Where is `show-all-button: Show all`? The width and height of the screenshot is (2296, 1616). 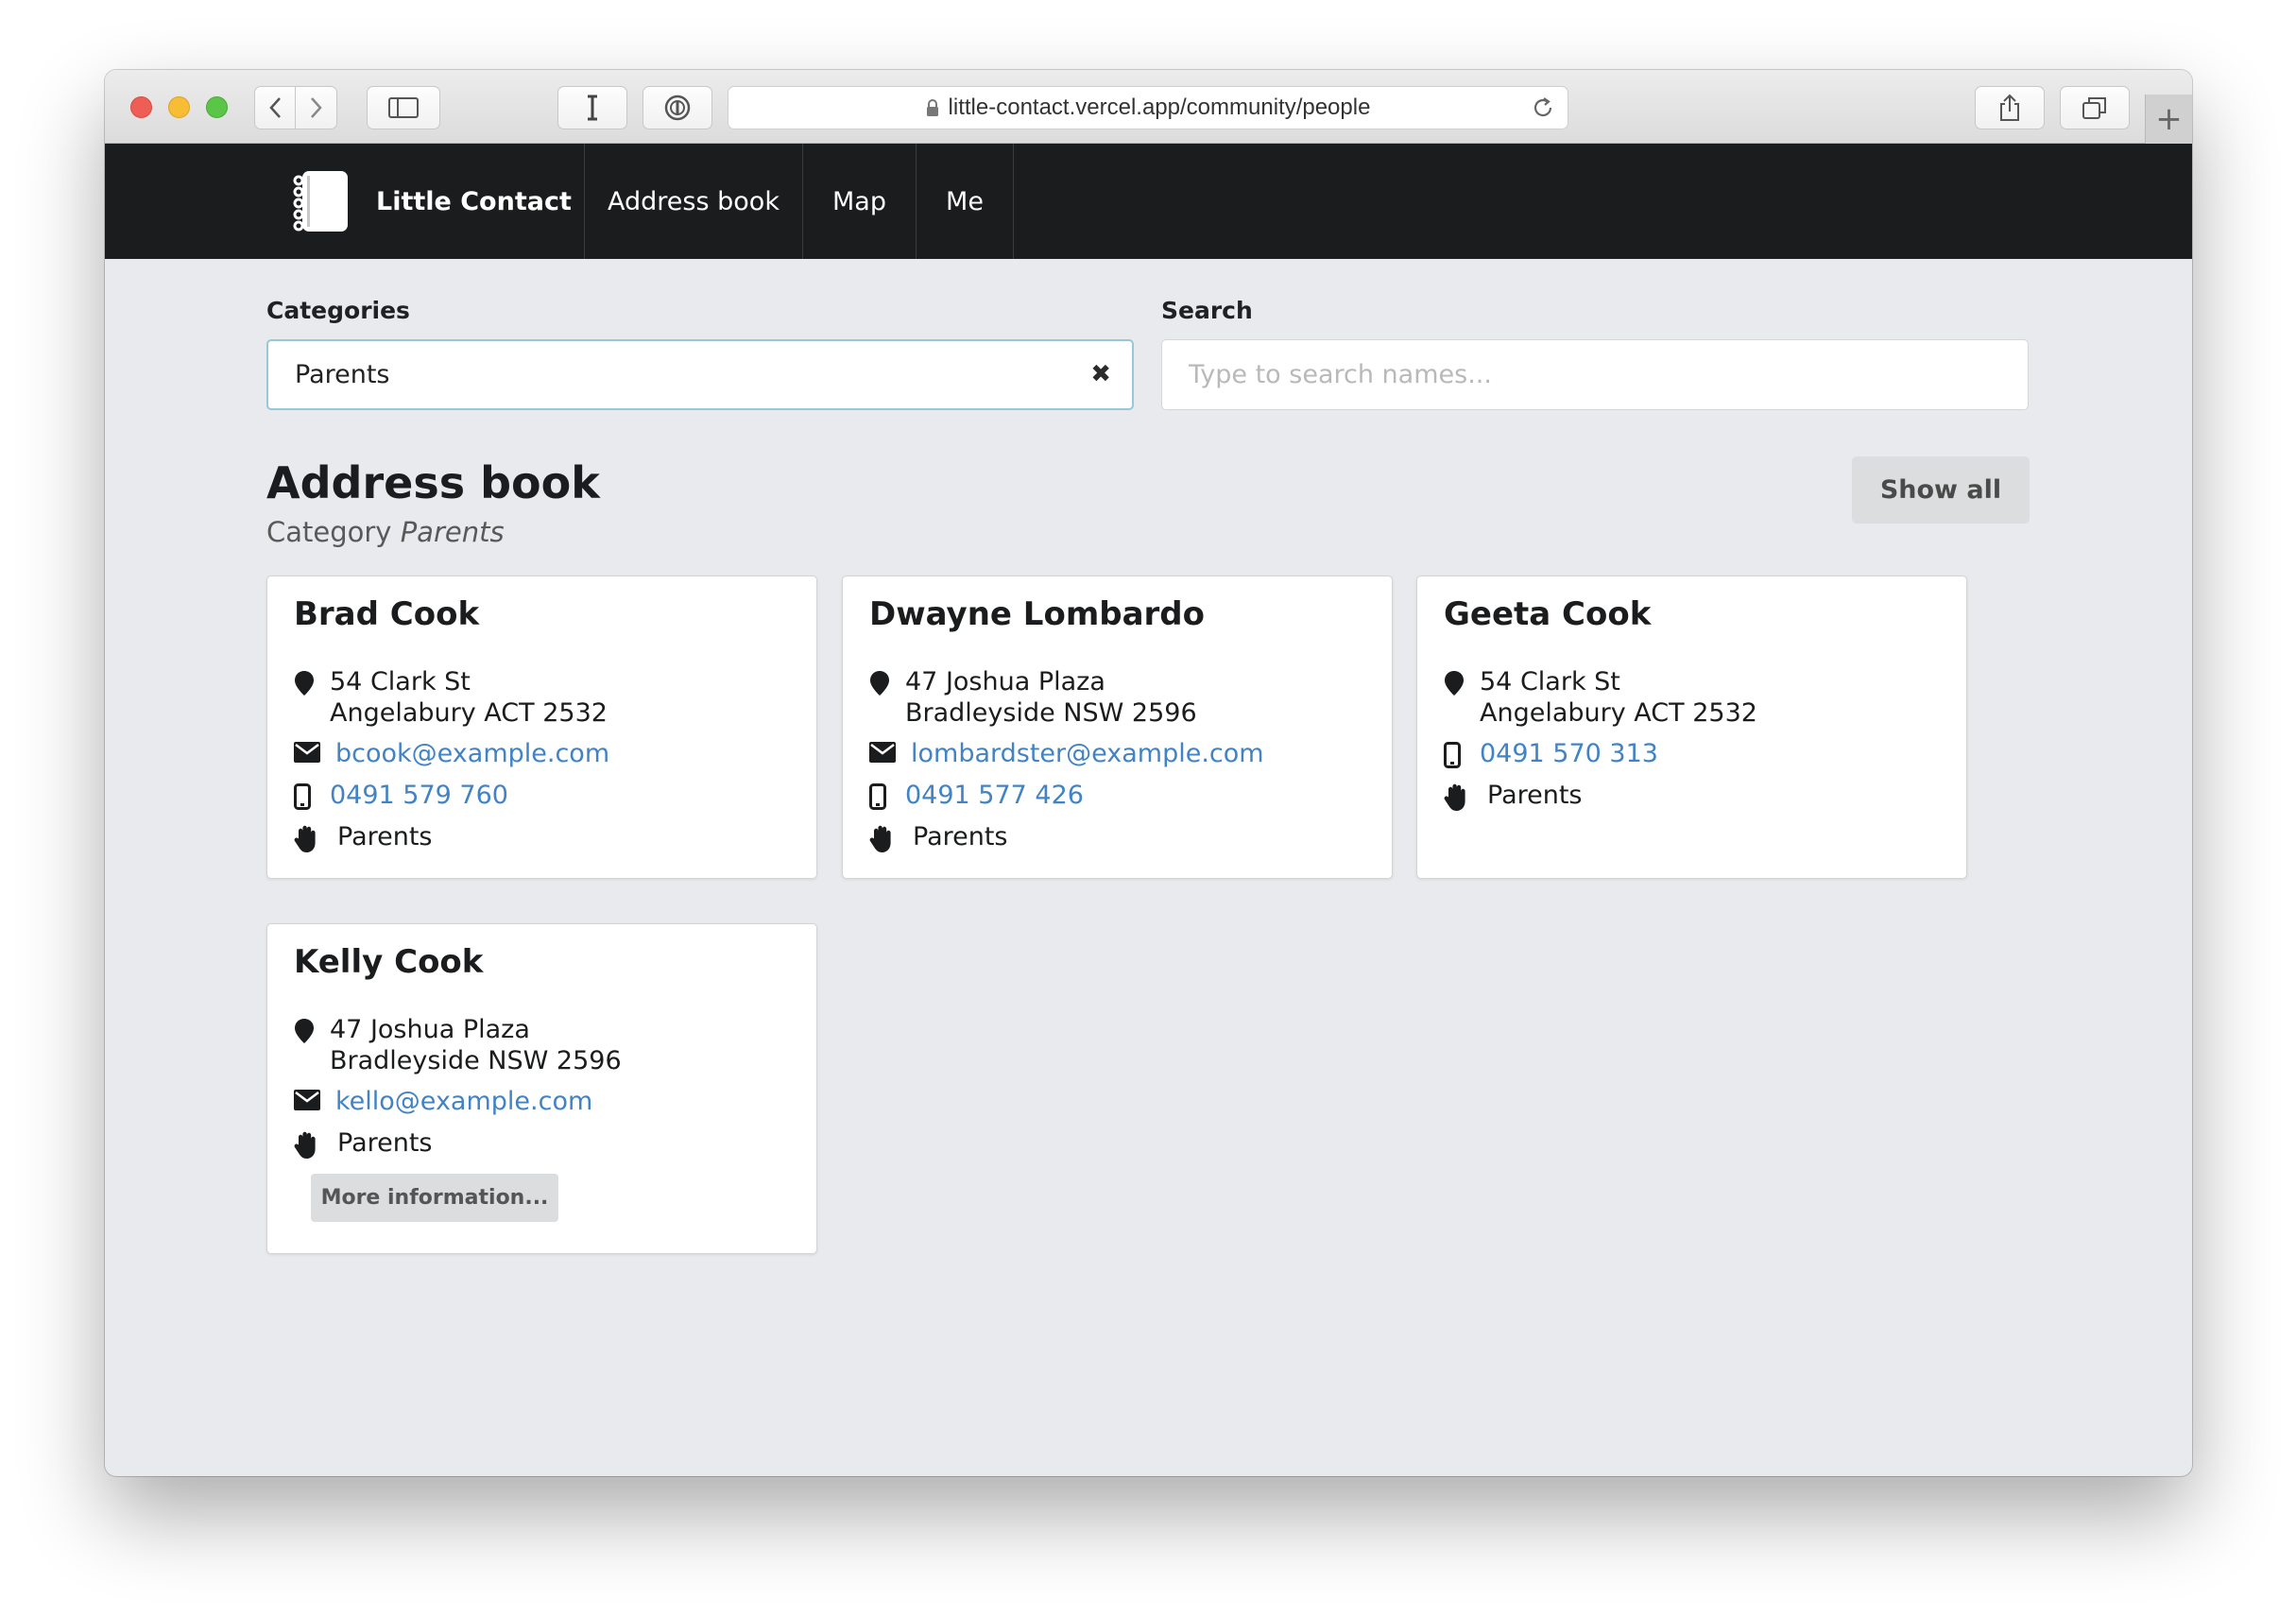
show-all-button: Show all is located at coordinates (1941, 490).